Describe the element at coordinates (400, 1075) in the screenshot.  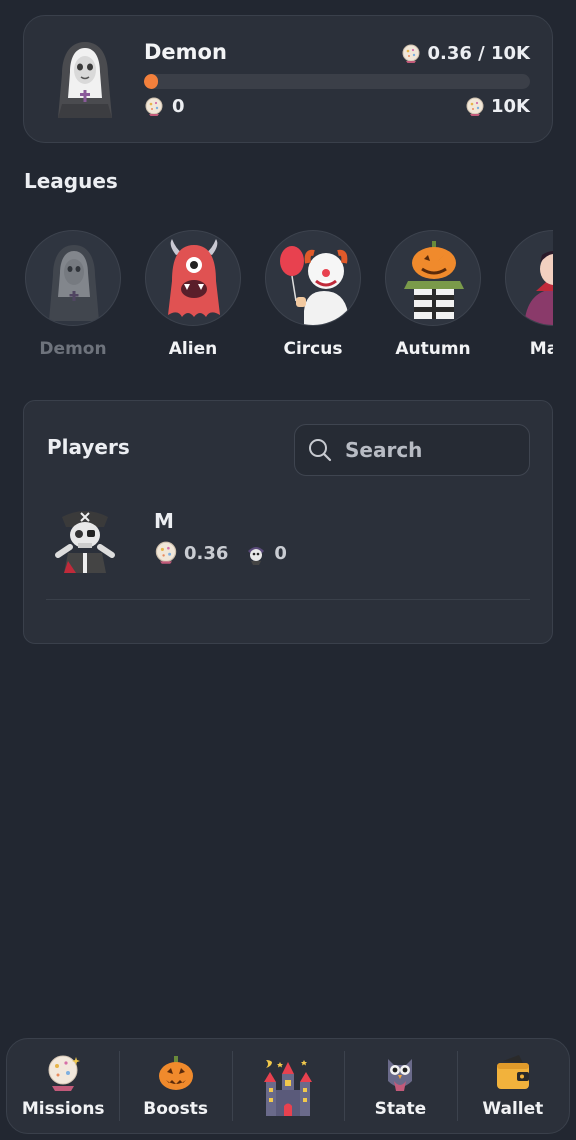
I see `owl-icon` at that location.